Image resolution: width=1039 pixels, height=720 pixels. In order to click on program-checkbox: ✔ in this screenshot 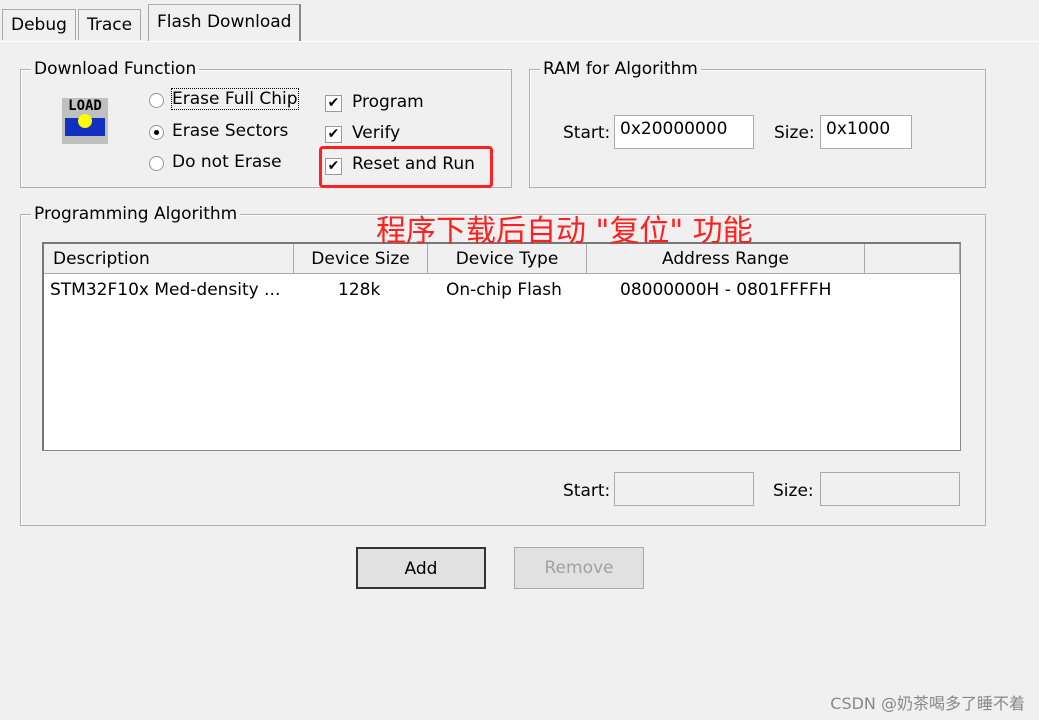, I will do `click(333, 103)`.